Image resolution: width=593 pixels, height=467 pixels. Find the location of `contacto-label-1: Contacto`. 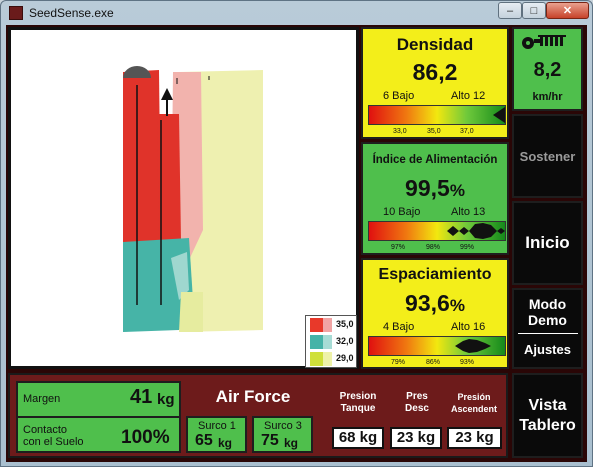

contacto-label-1: Contacto is located at coordinates (45, 430).